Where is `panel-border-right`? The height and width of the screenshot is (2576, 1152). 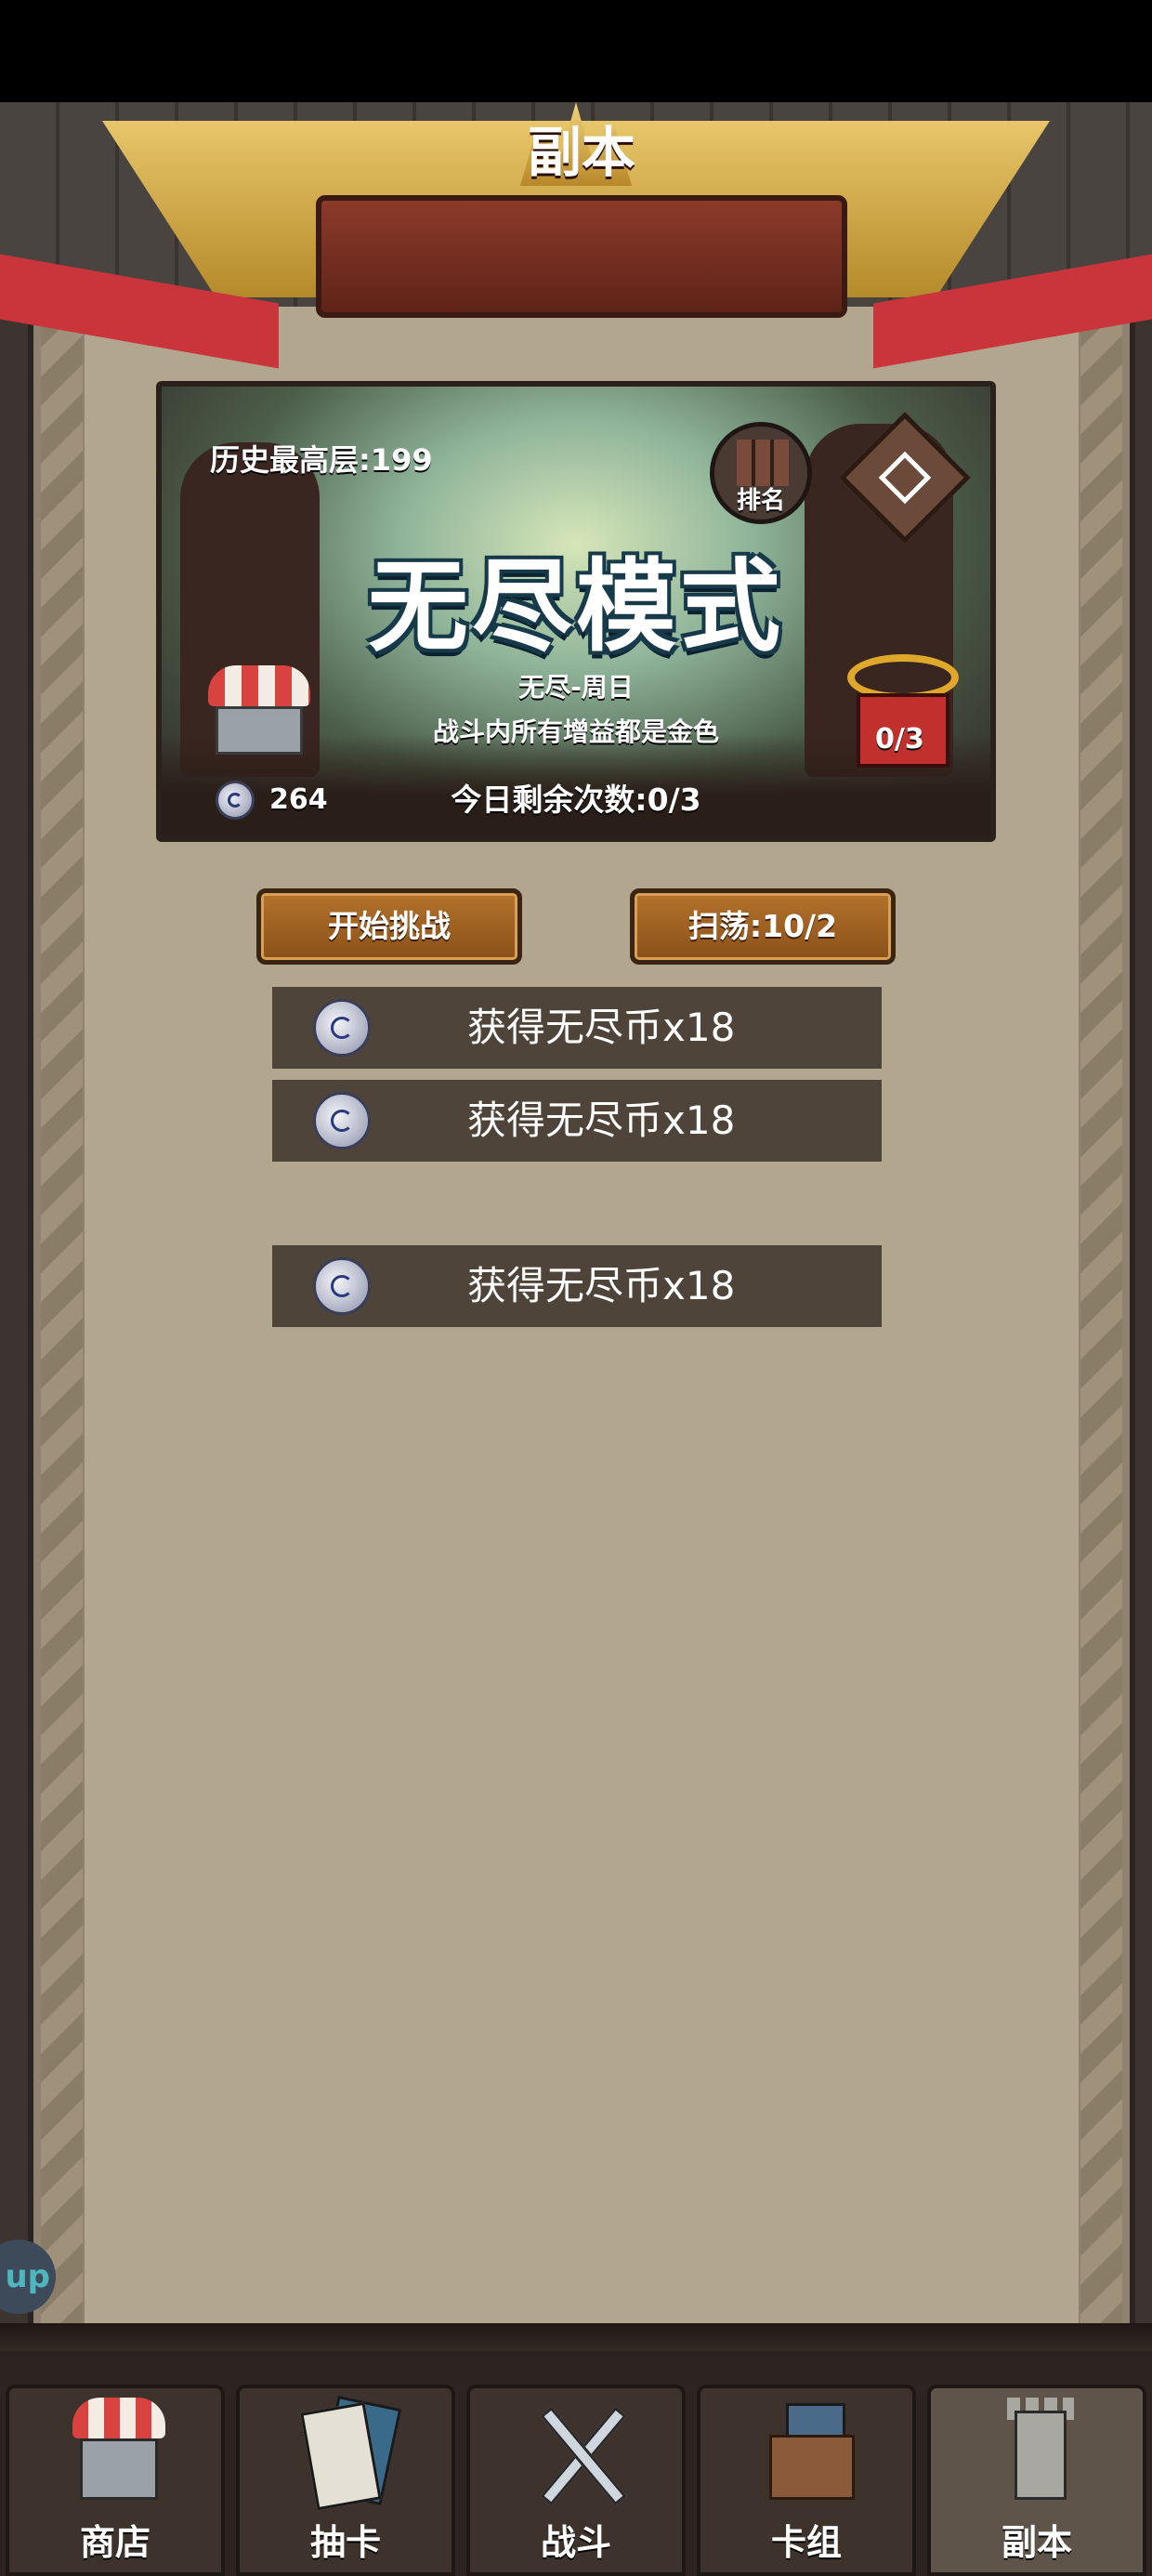
panel-border-right is located at coordinates (1101, 1282).